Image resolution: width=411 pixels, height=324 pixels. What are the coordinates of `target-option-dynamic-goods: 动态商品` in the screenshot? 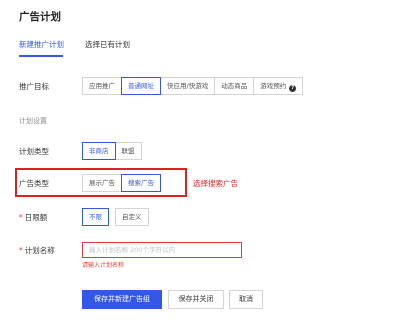 It's located at (234, 86).